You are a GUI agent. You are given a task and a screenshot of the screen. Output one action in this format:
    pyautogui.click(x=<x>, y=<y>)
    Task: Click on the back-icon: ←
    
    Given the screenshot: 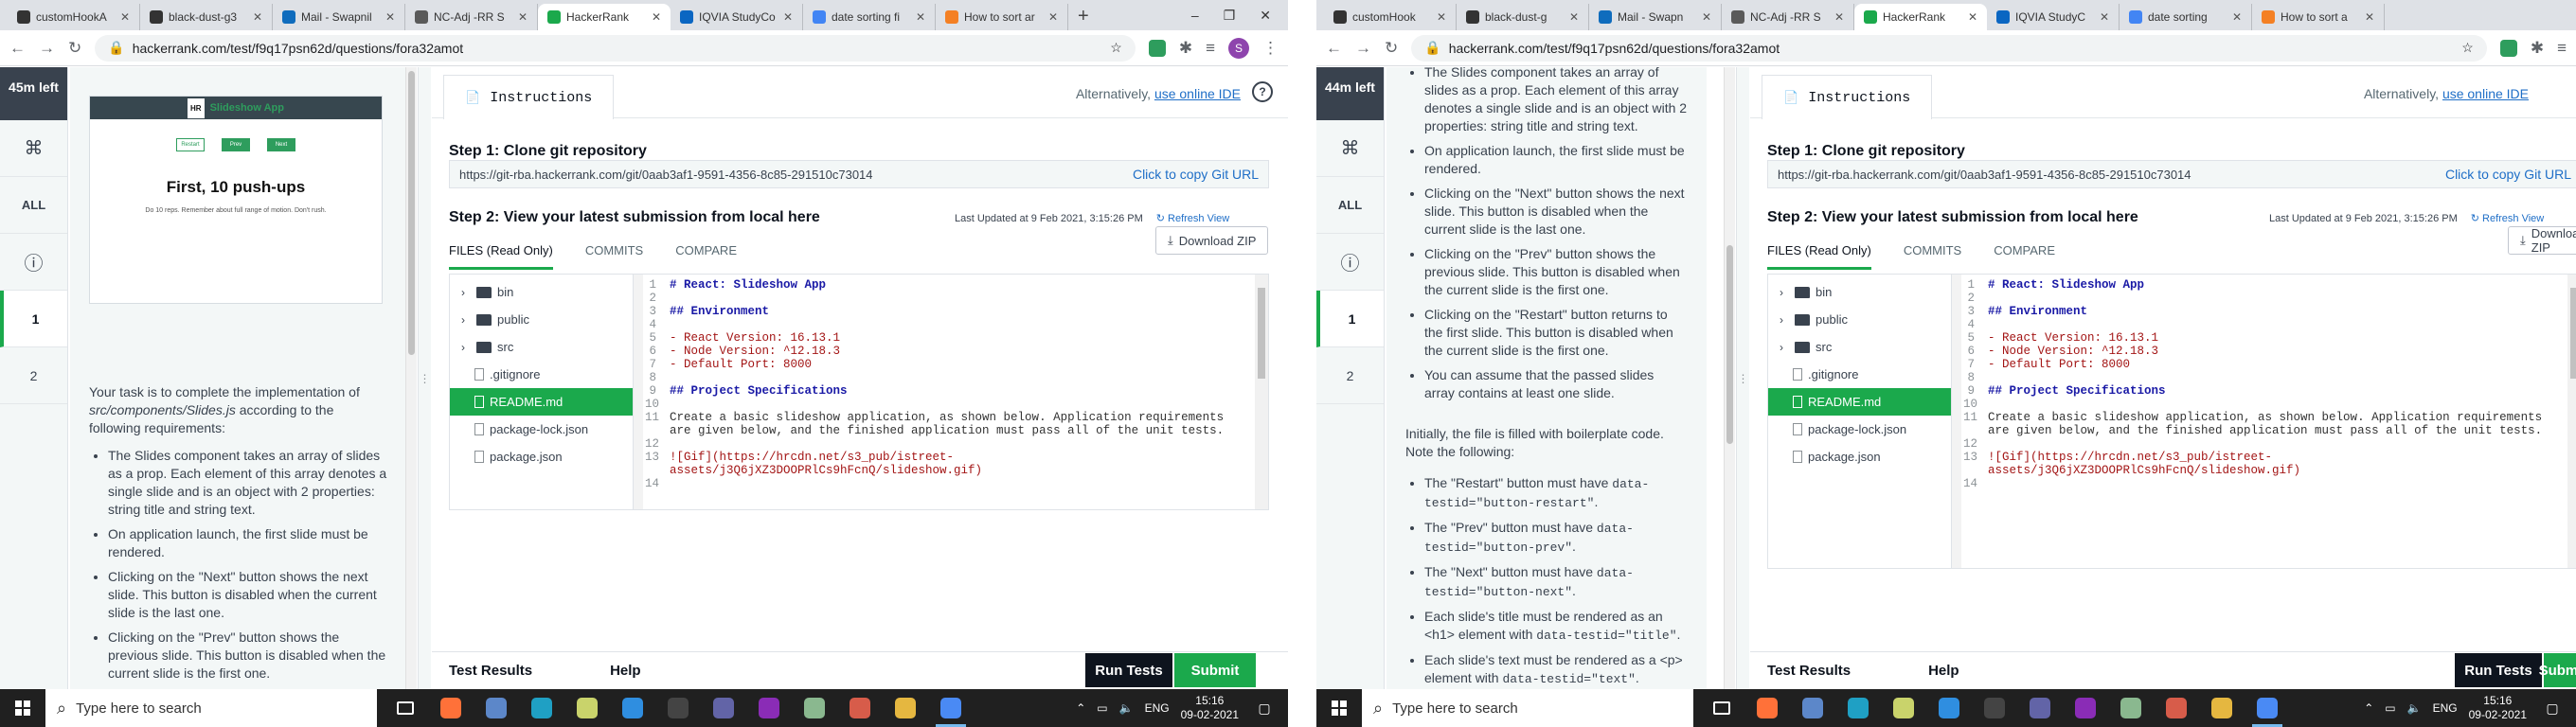 What is the action you would take?
    pyautogui.click(x=17, y=48)
    